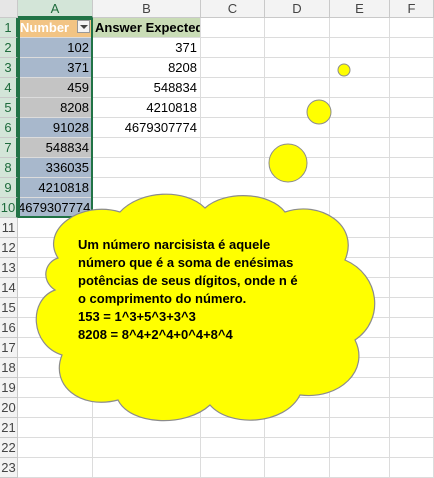  What do you see at coordinates (147, 448) in the screenshot?
I see `cell-b22` at bounding box center [147, 448].